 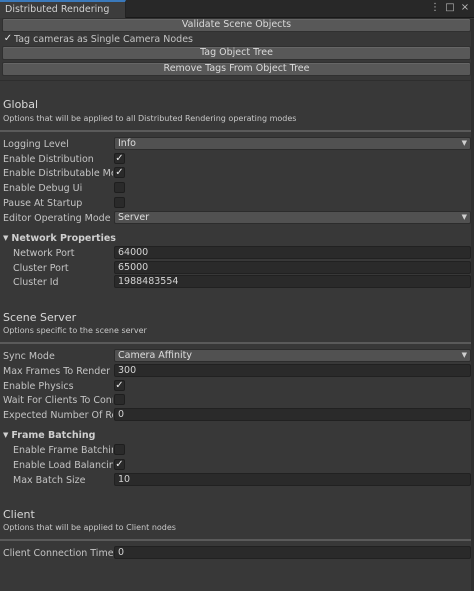 I want to click on cluster-id-field: 1988483554, so click(x=292, y=281).